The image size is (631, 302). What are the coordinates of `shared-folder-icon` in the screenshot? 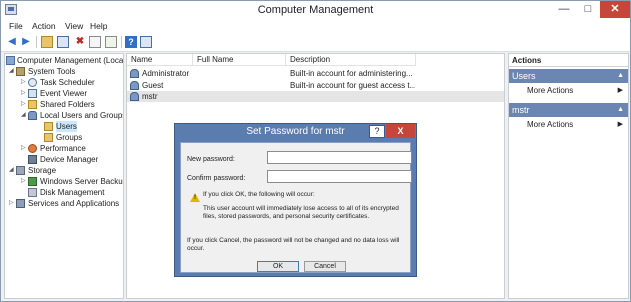 It's located at (32, 104).